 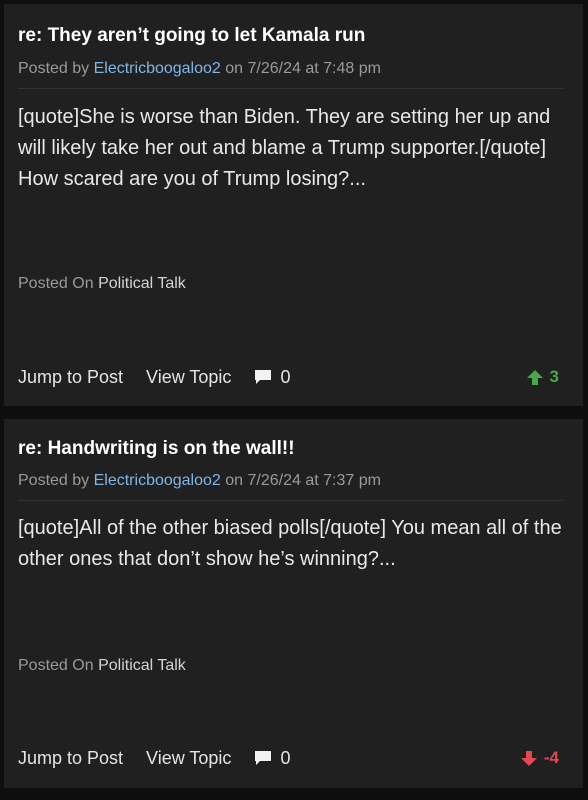 I want to click on vote-score: 3, so click(x=542, y=377).